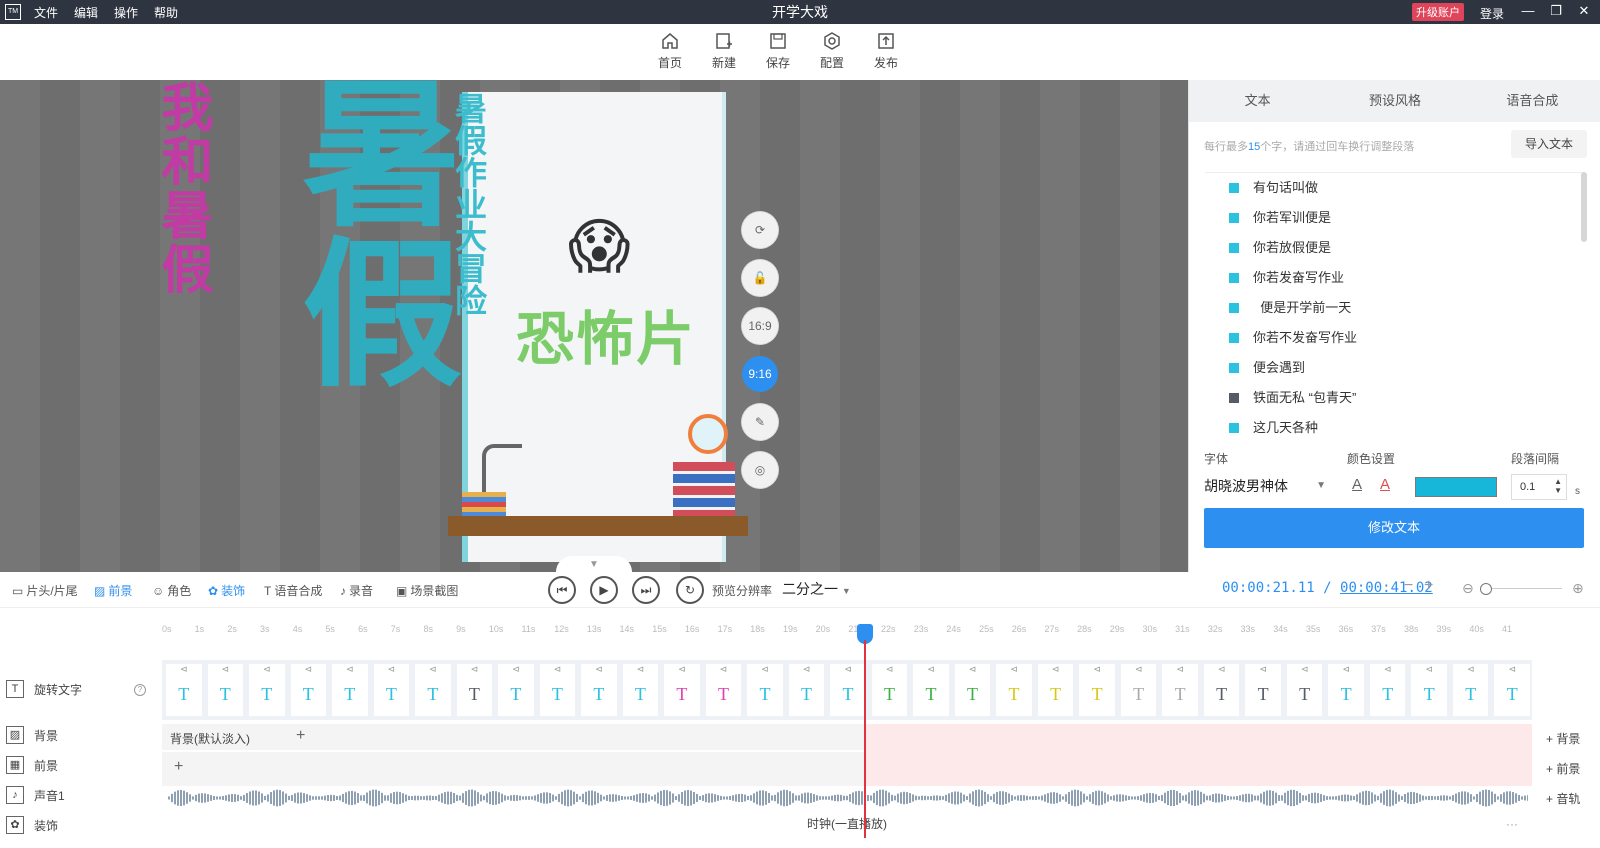 This screenshot has width=1600, height=848. Describe the element at coordinates (1528, 11) in the screenshot. I see `minimize-icon: —` at that location.